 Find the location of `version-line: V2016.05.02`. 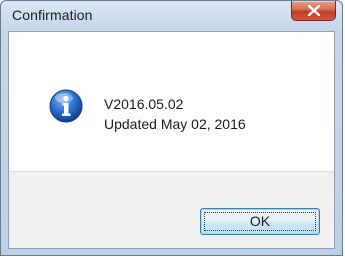

version-line: V2016.05.02 is located at coordinates (144, 104).